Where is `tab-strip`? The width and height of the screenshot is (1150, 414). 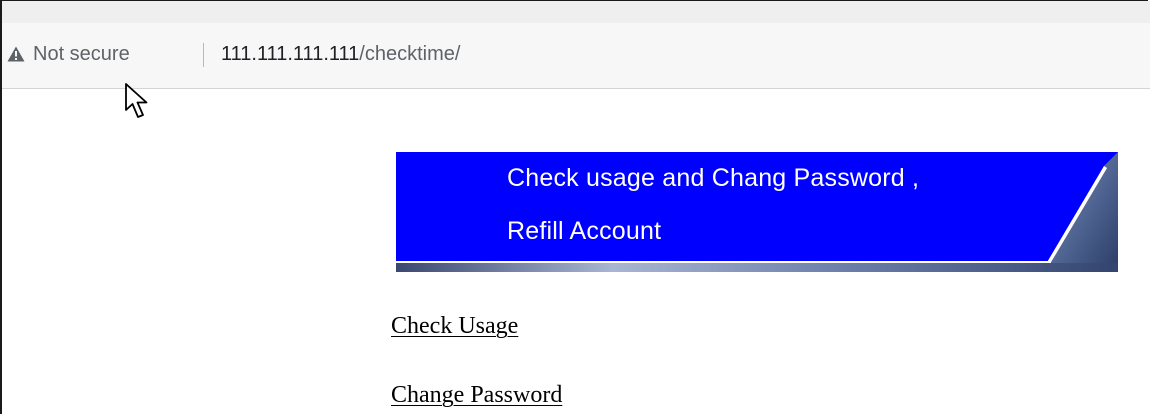
tab-strip is located at coordinates (576, 12).